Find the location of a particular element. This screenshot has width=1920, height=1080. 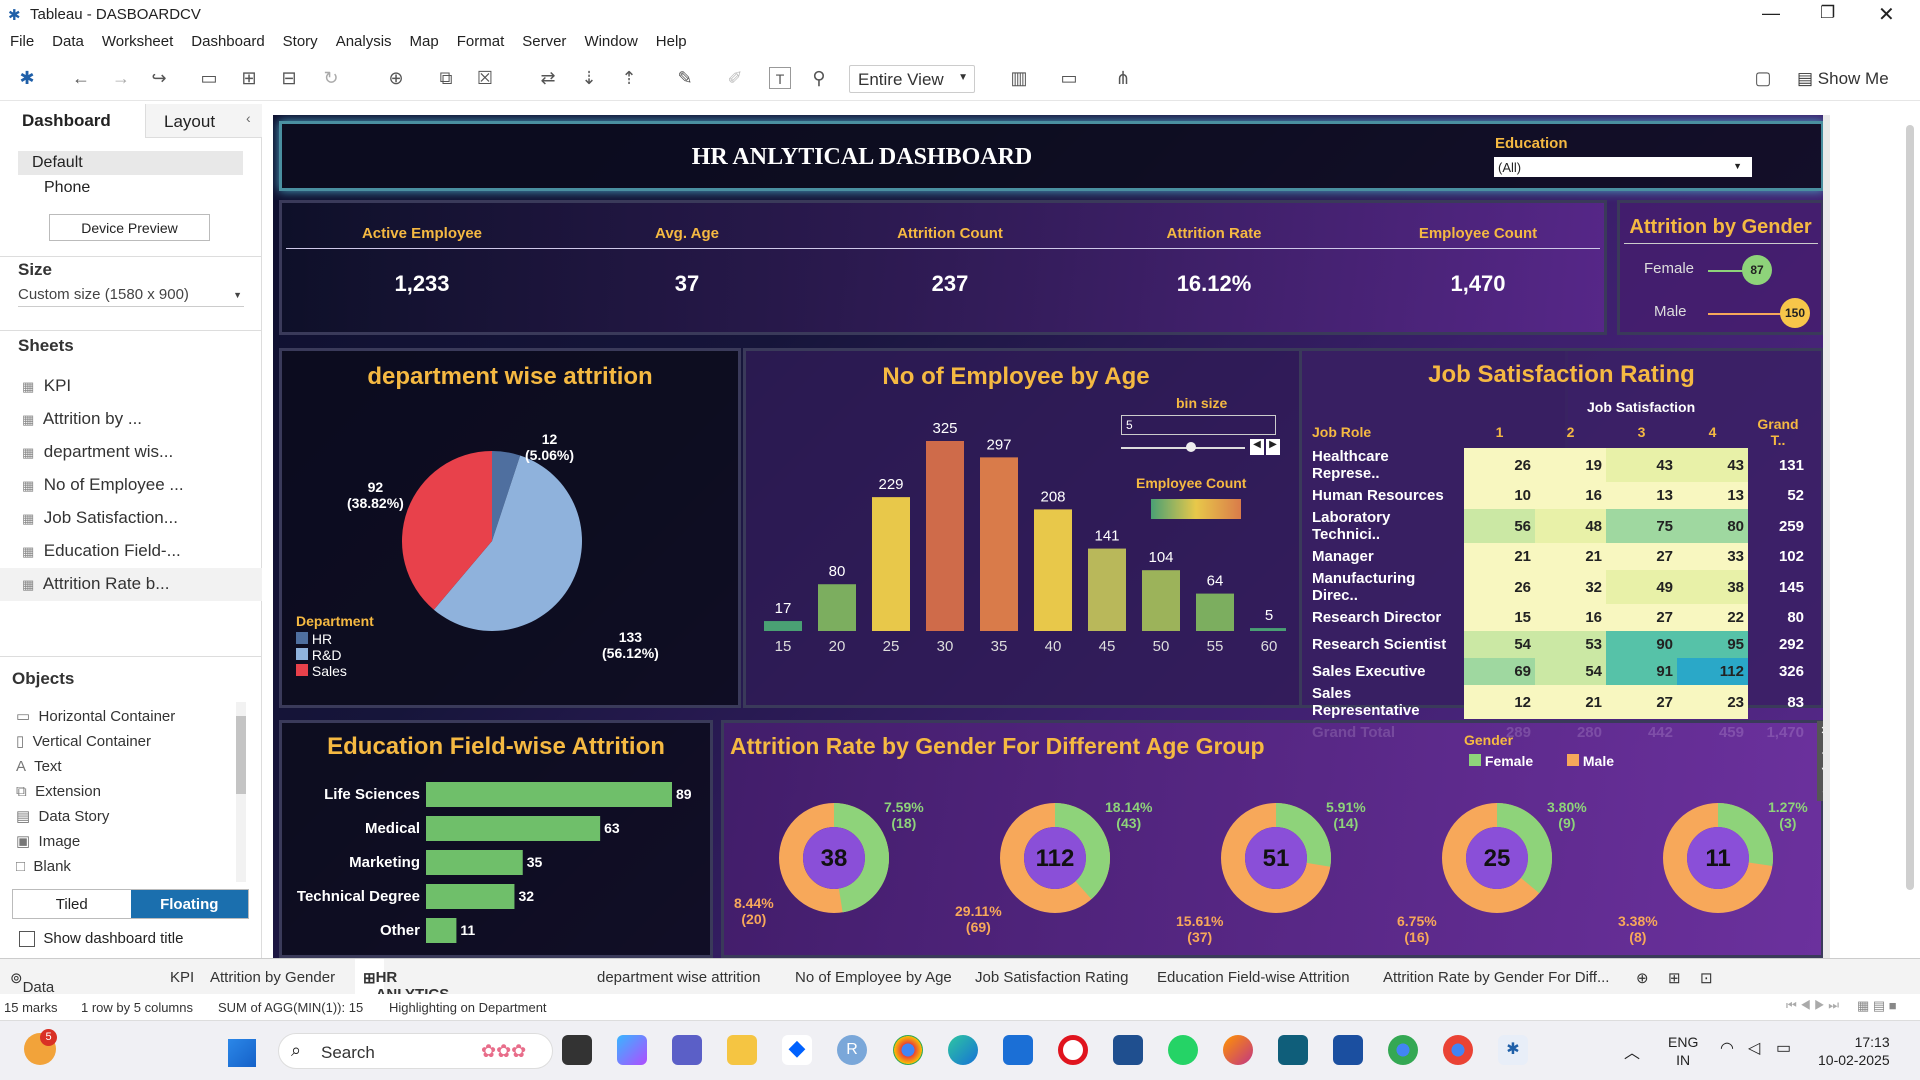

floating-button: Floating is located at coordinates (189, 904).